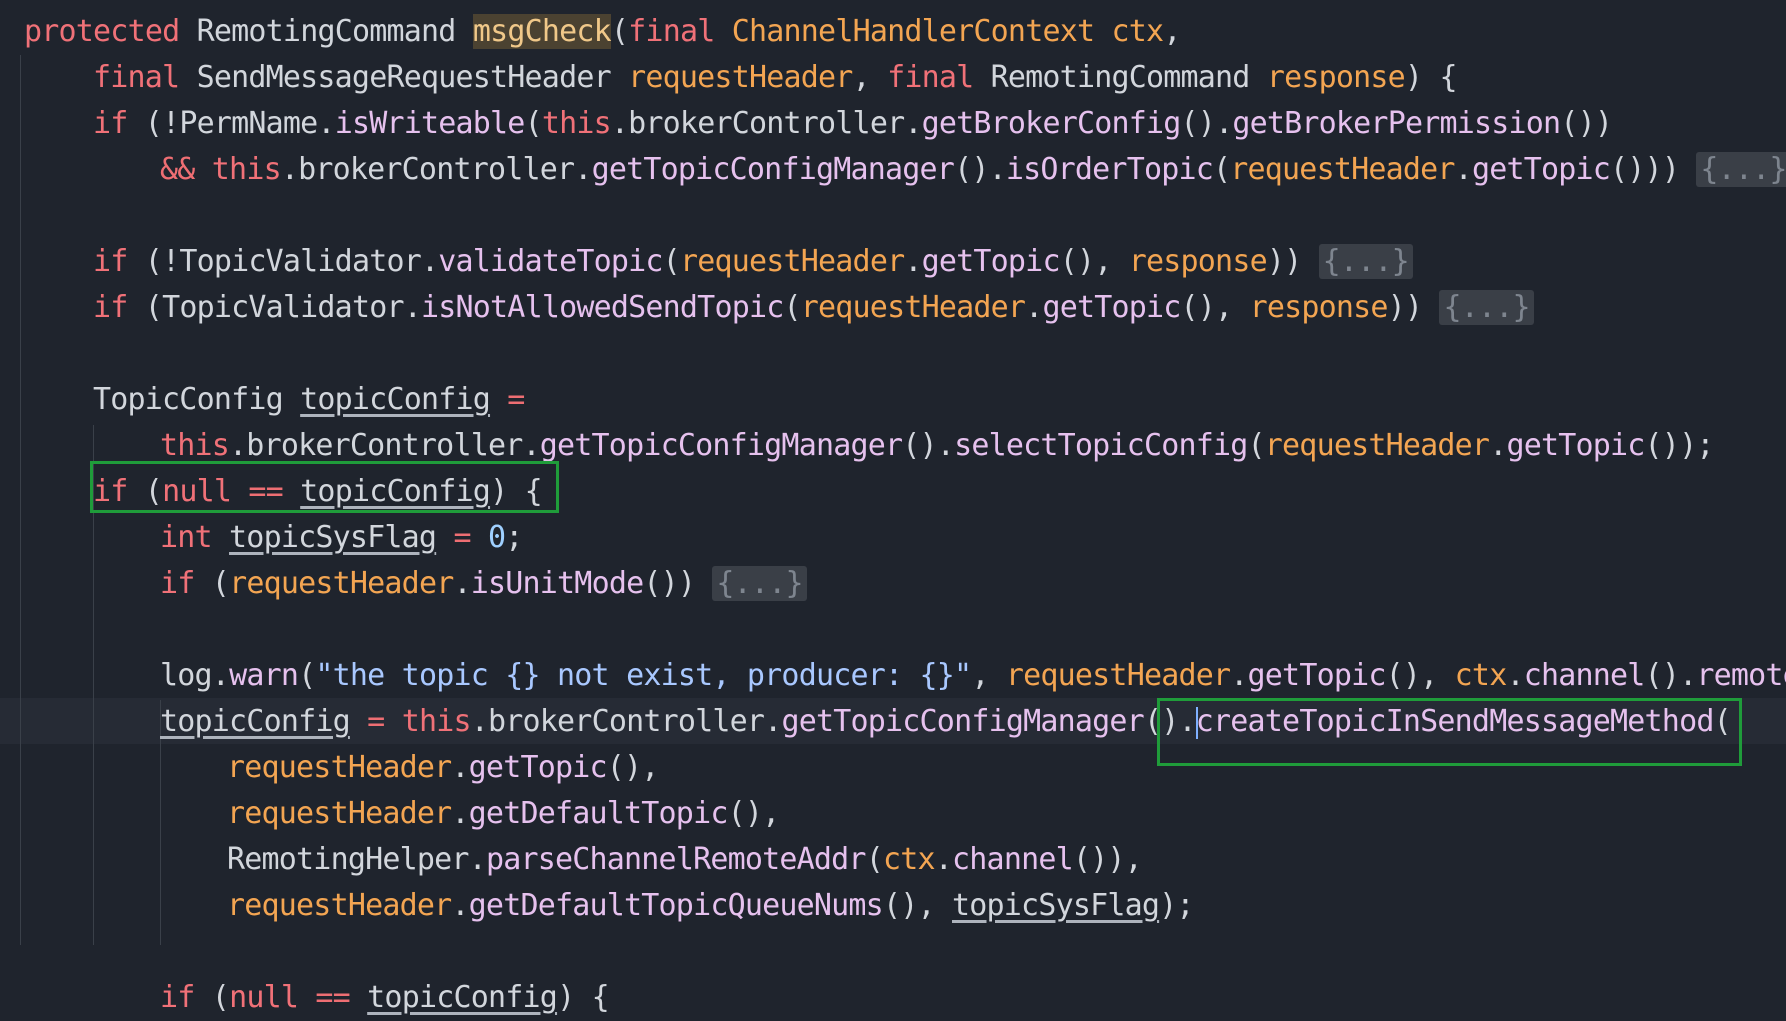 The height and width of the screenshot is (1021, 1786). I want to click on code-token: null, so click(272, 997).